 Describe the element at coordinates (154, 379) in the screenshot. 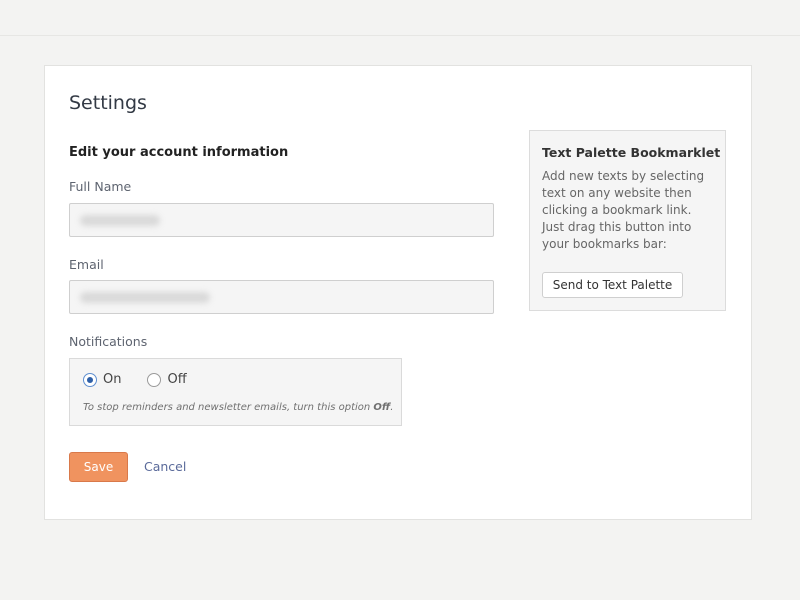

I see `notifications-off-radio` at that location.